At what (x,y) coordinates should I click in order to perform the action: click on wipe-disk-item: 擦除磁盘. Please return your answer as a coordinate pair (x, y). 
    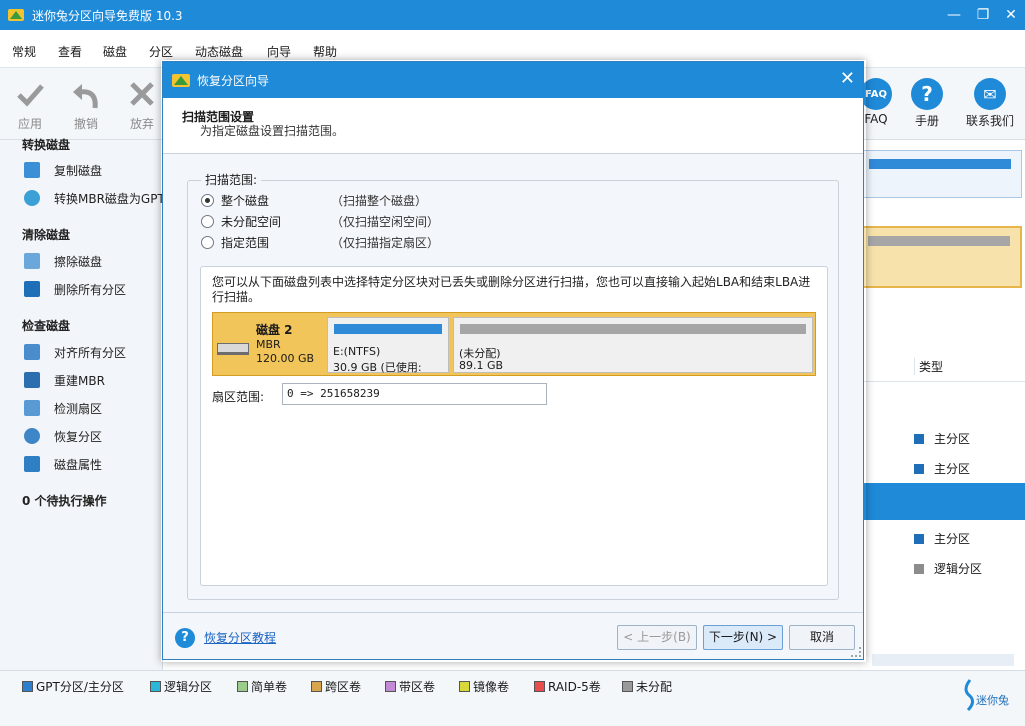
    Looking at the image, I should click on (63, 261).